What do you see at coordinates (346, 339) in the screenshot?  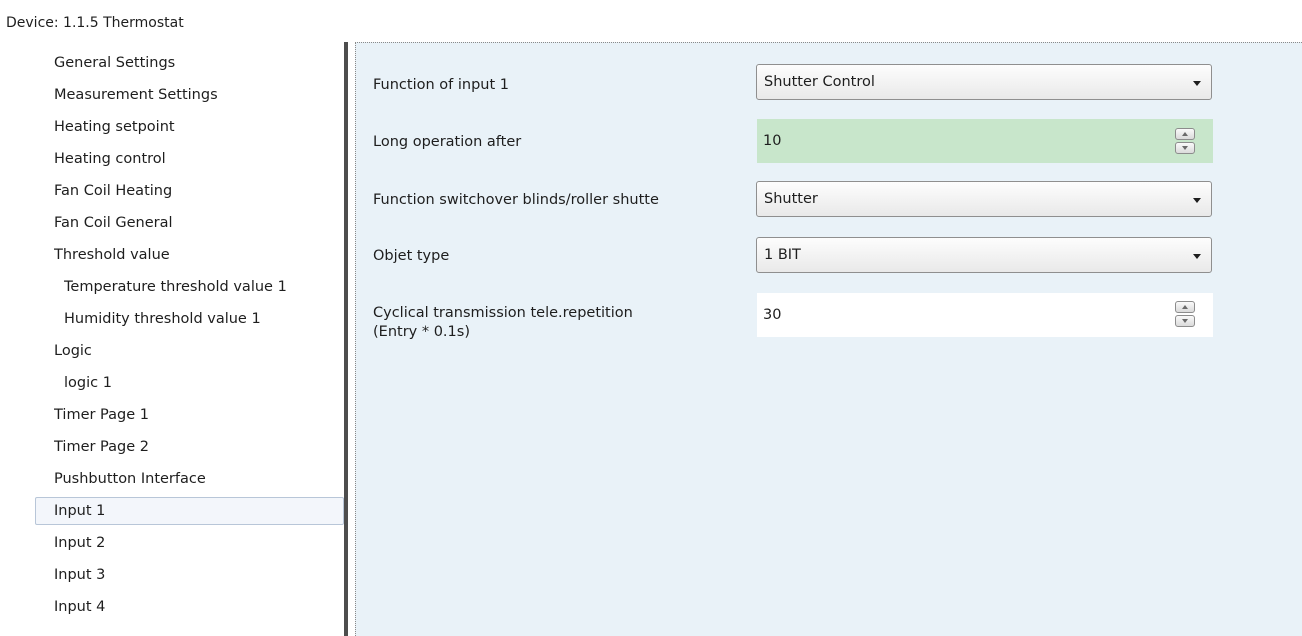 I see `panel-splitter` at bounding box center [346, 339].